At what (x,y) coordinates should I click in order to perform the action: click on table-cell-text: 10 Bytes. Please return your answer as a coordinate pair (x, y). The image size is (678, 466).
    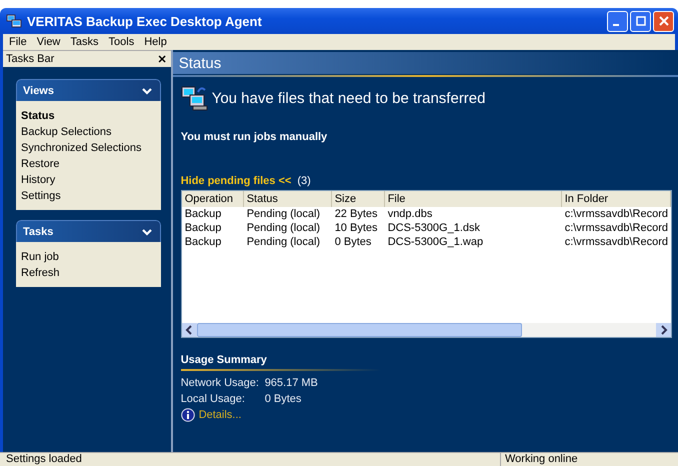
    Looking at the image, I should click on (356, 228).